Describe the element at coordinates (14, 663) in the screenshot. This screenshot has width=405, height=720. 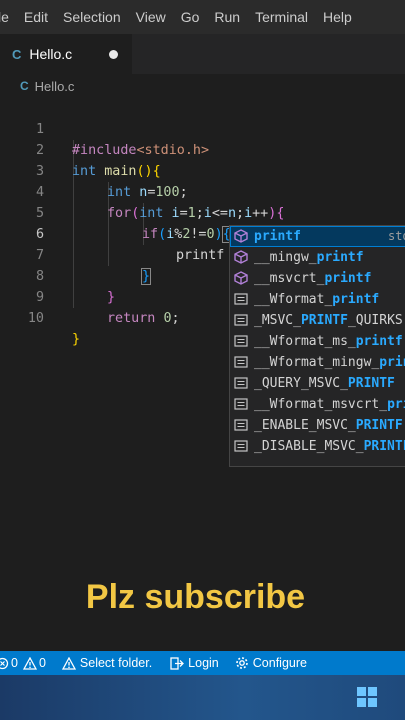
I see `error-count: 0` at that location.